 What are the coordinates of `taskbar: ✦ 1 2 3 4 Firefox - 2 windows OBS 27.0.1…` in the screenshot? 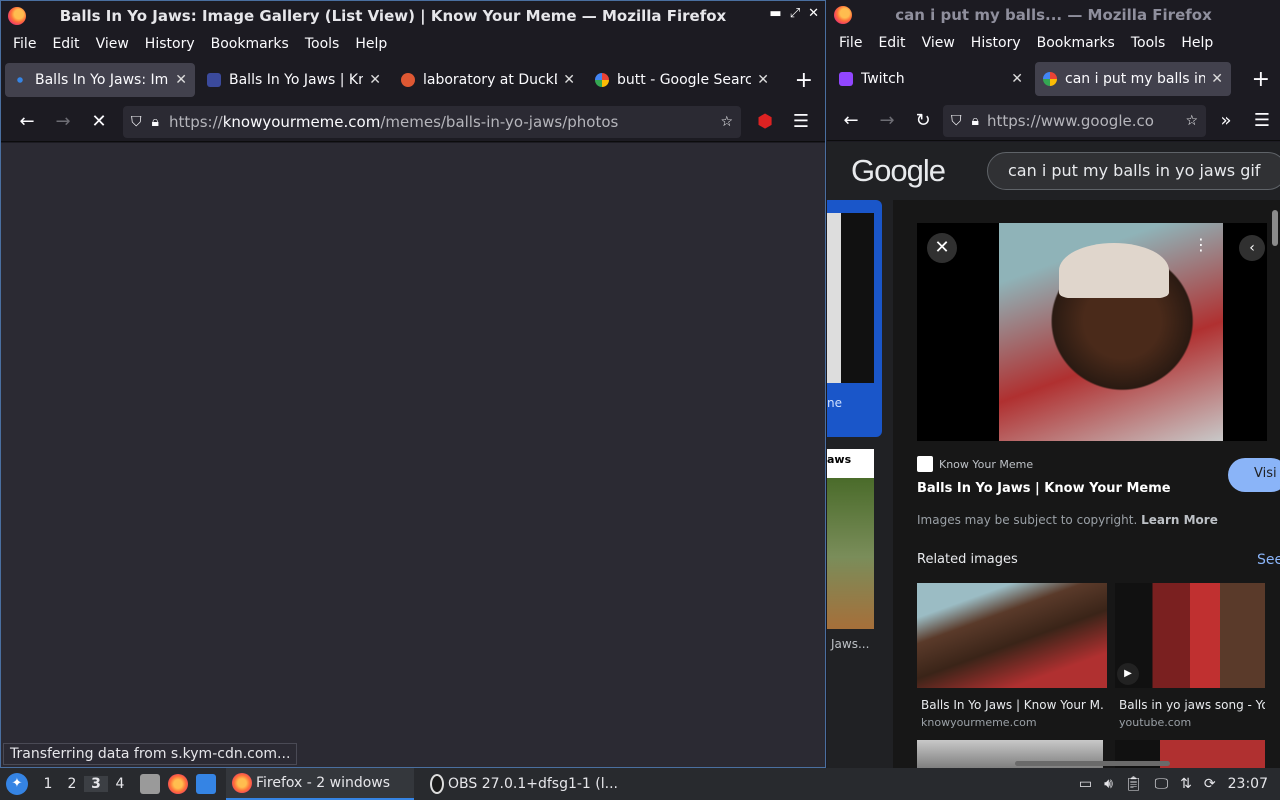 It's located at (640, 784).